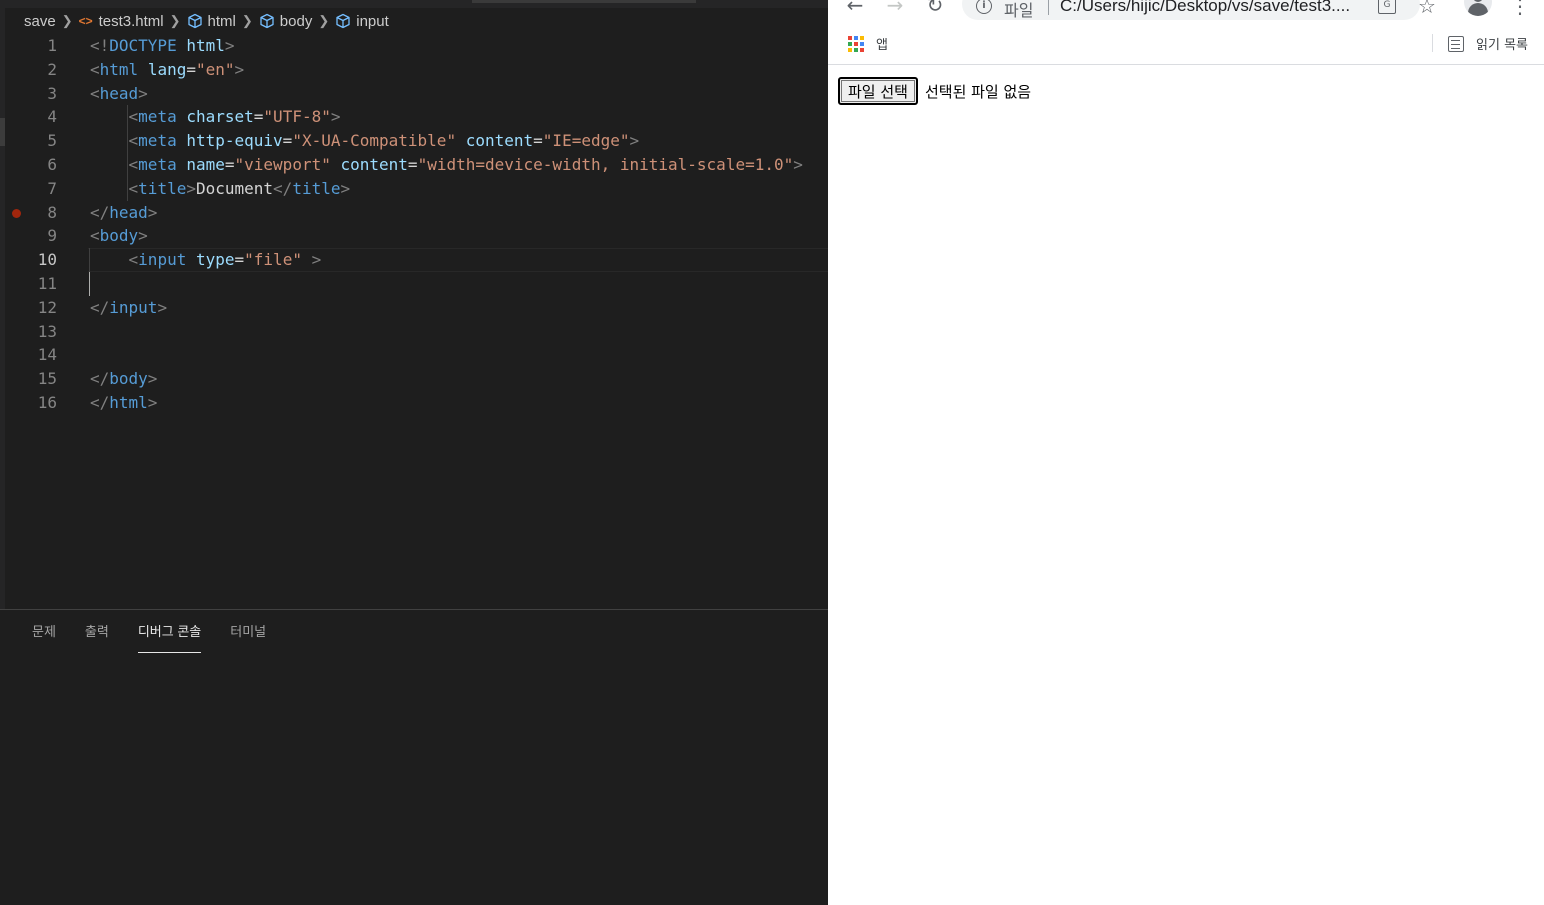  I want to click on code-text: </head>, so click(123, 213).